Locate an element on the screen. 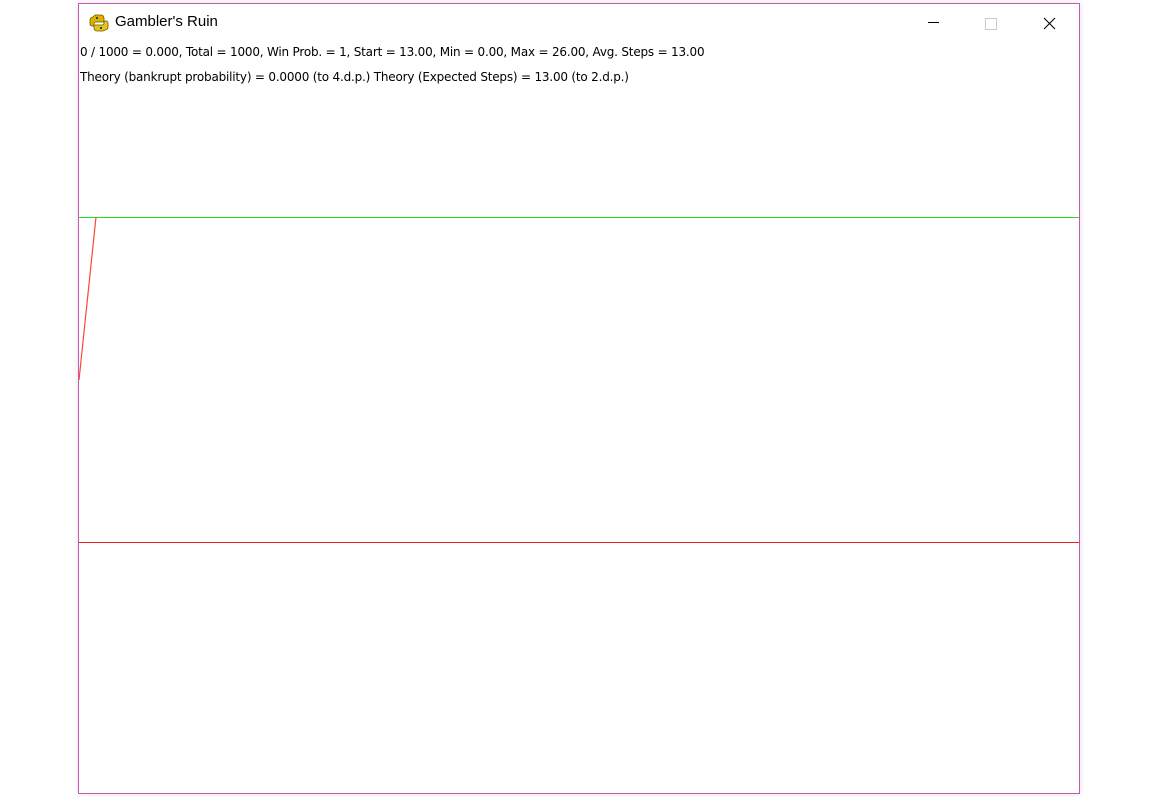  random-walk-path is located at coordinates (88, 298).